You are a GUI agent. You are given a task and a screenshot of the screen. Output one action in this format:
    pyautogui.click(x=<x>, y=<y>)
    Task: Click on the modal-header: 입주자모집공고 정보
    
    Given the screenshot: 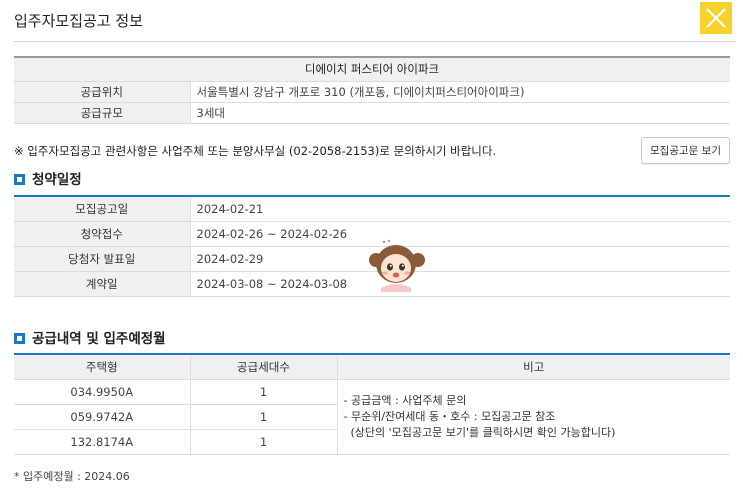 What is the action you would take?
    pyautogui.click(x=375, y=21)
    